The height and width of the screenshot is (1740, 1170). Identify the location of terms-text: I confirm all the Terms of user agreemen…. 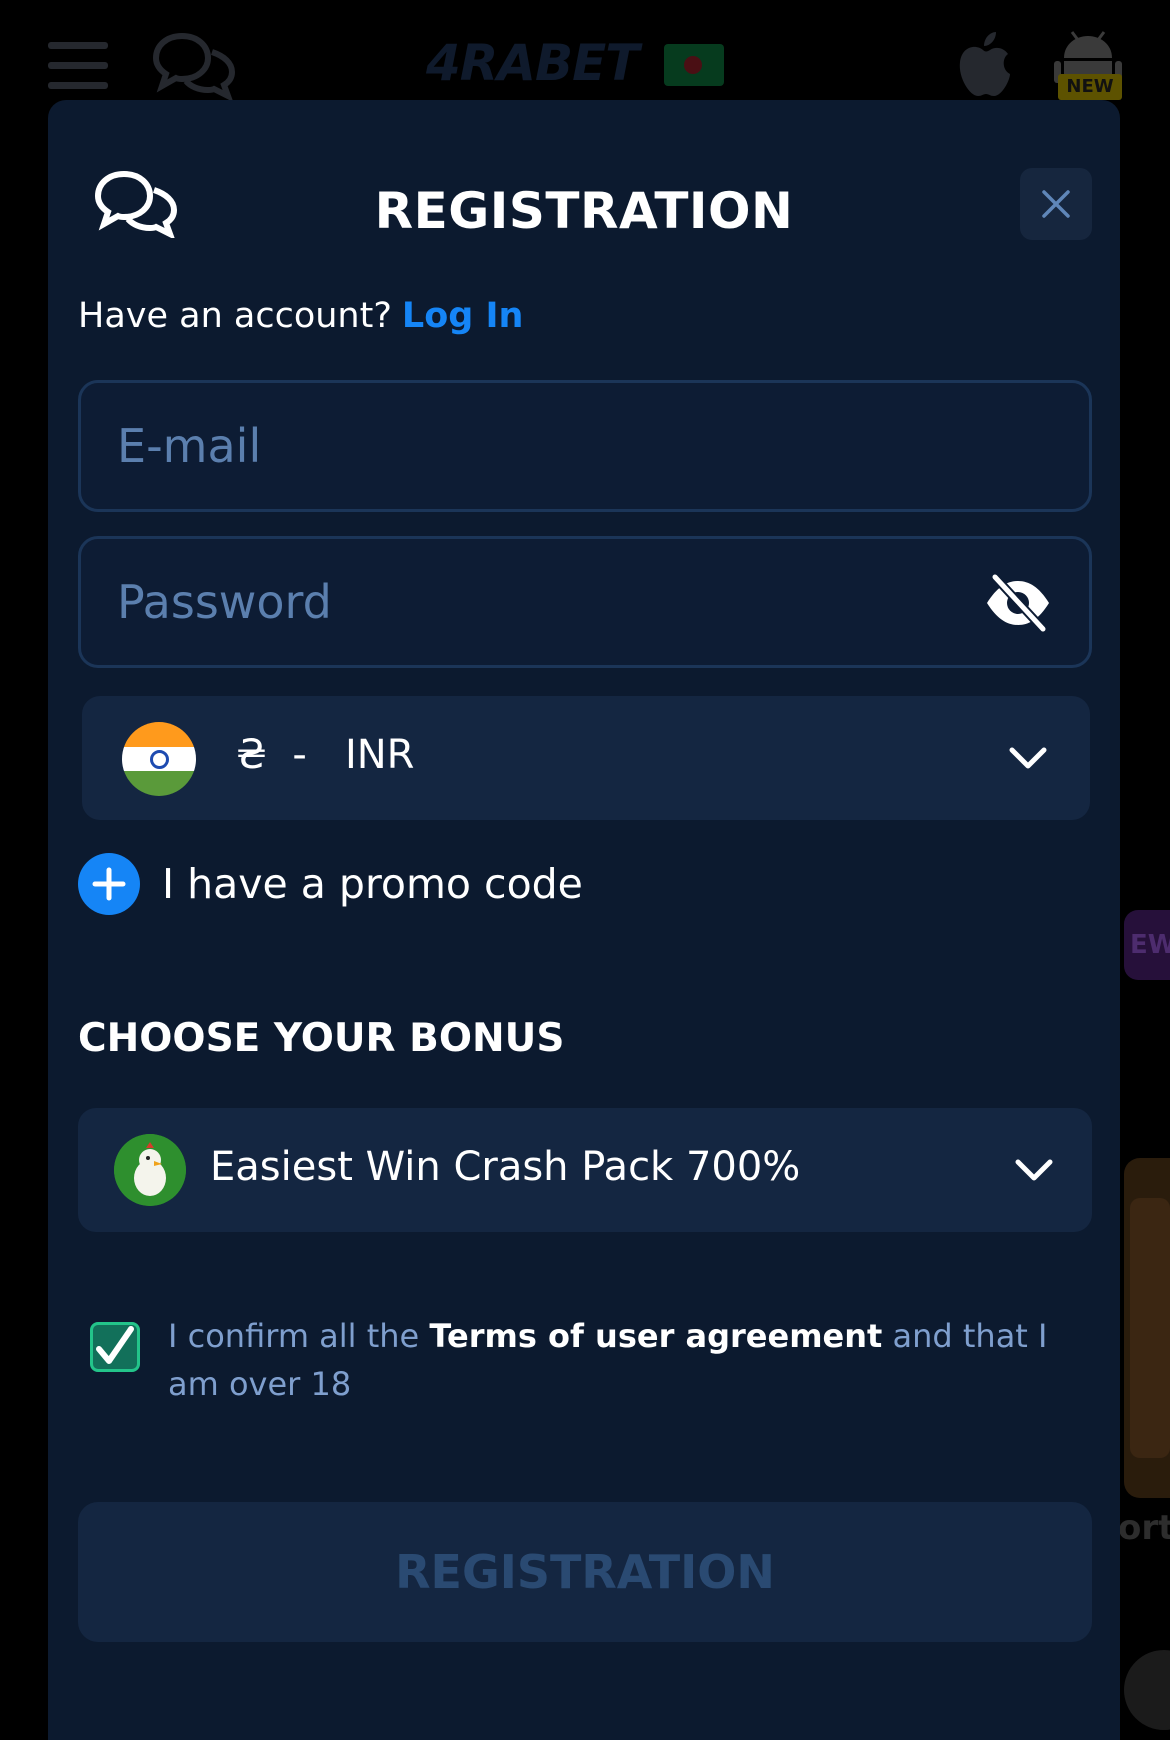
(628, 1360).